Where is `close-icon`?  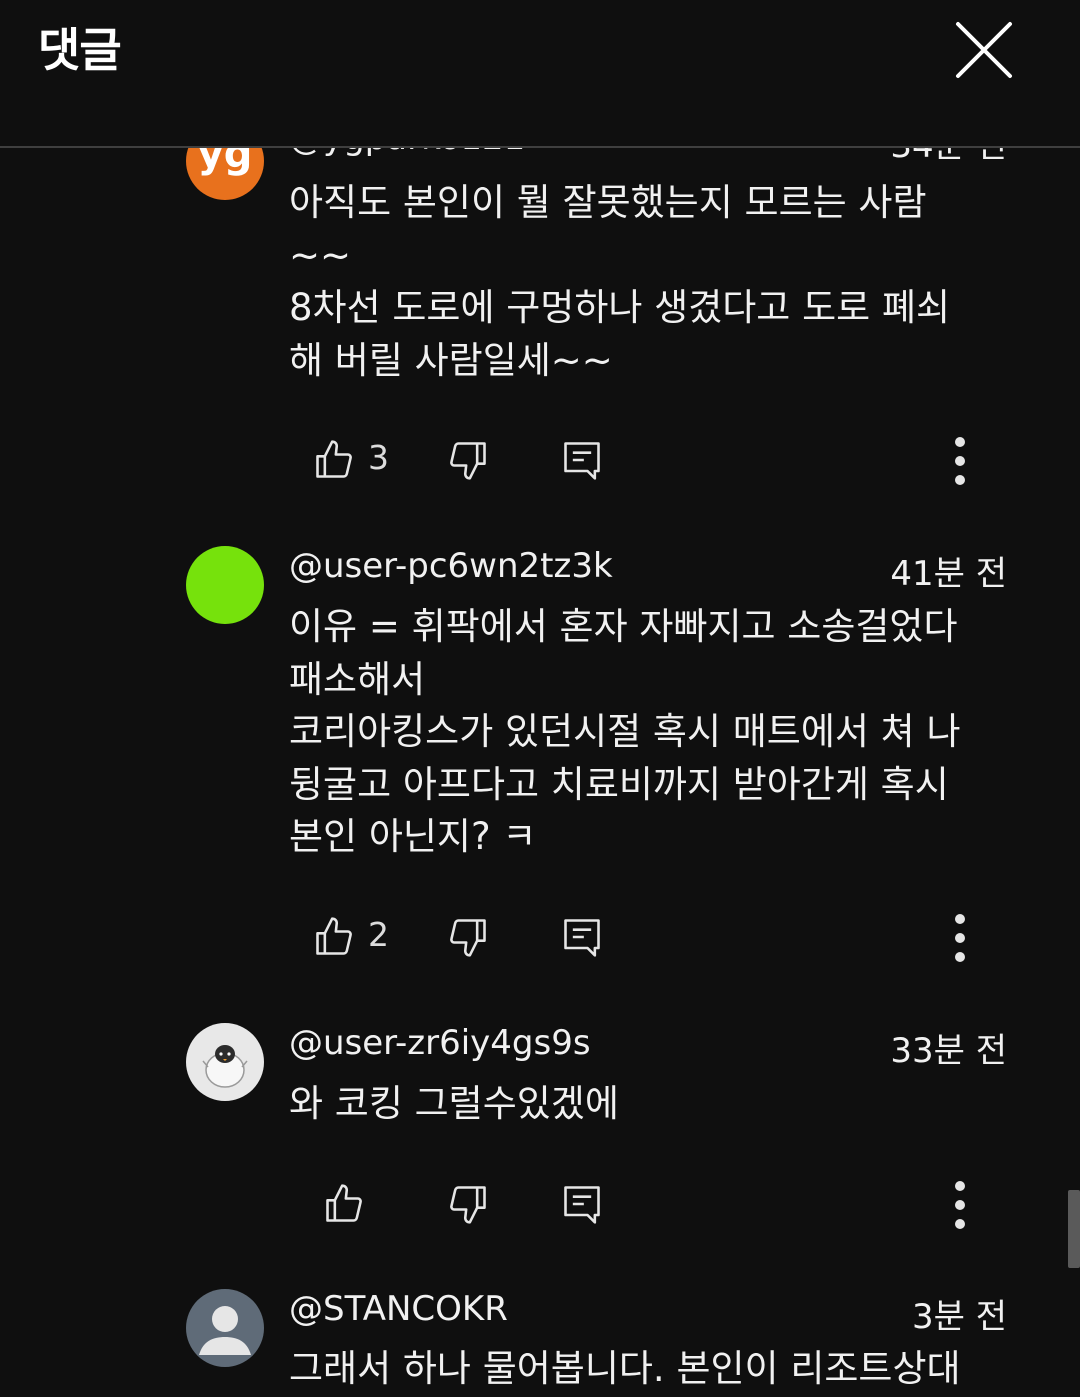
close-icon is located at coordinates (984, 50).